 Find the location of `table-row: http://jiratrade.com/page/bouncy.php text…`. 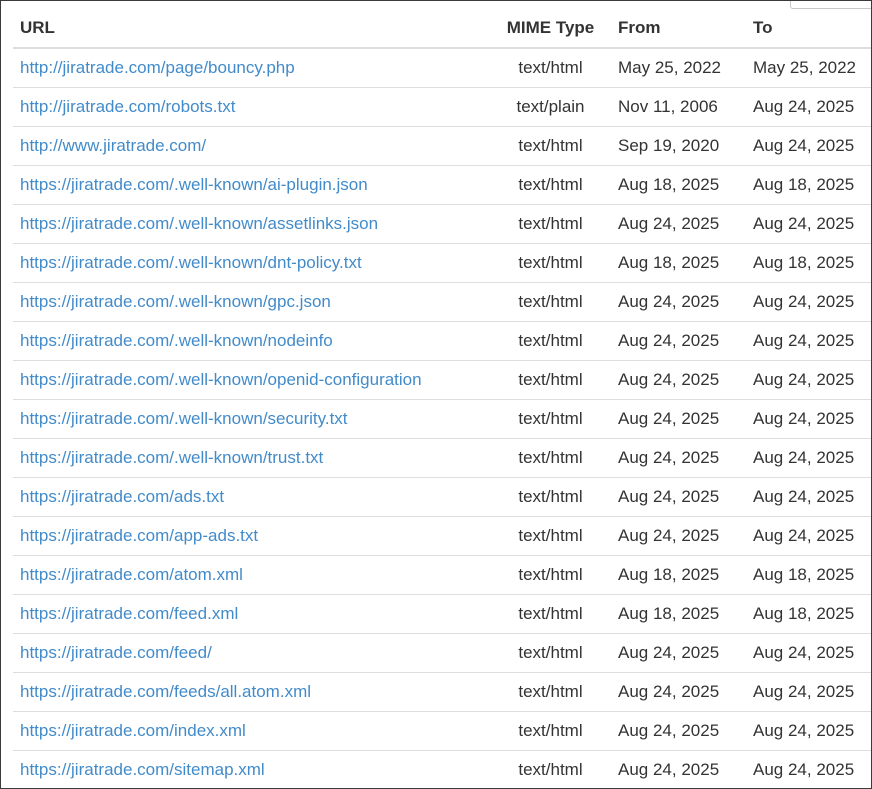

table-row: http://jiratrade.com/page/bouncy.php text… is located at coordinates (442, 68).